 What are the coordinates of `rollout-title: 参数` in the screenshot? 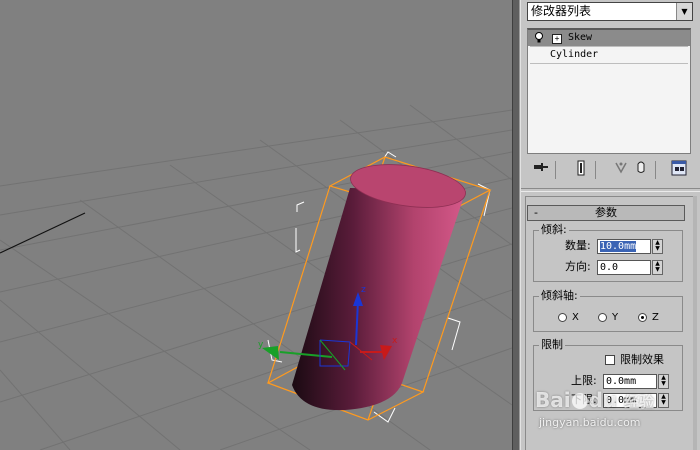 It's located at (606, 212).